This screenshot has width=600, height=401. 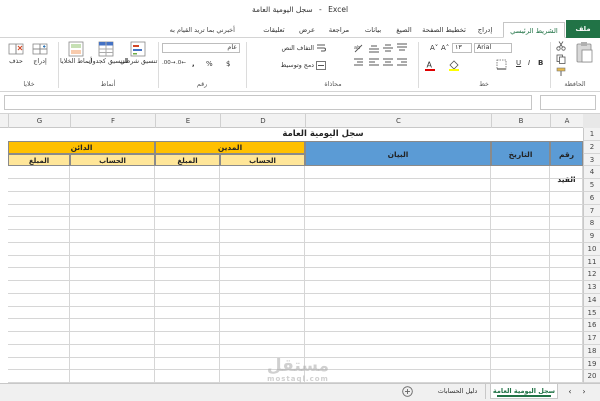 What do you see at coordinates (288, 65) in the screenshot?
I see `merge-center-button: دمج وتوسيط` at bounding box center [288, 65].